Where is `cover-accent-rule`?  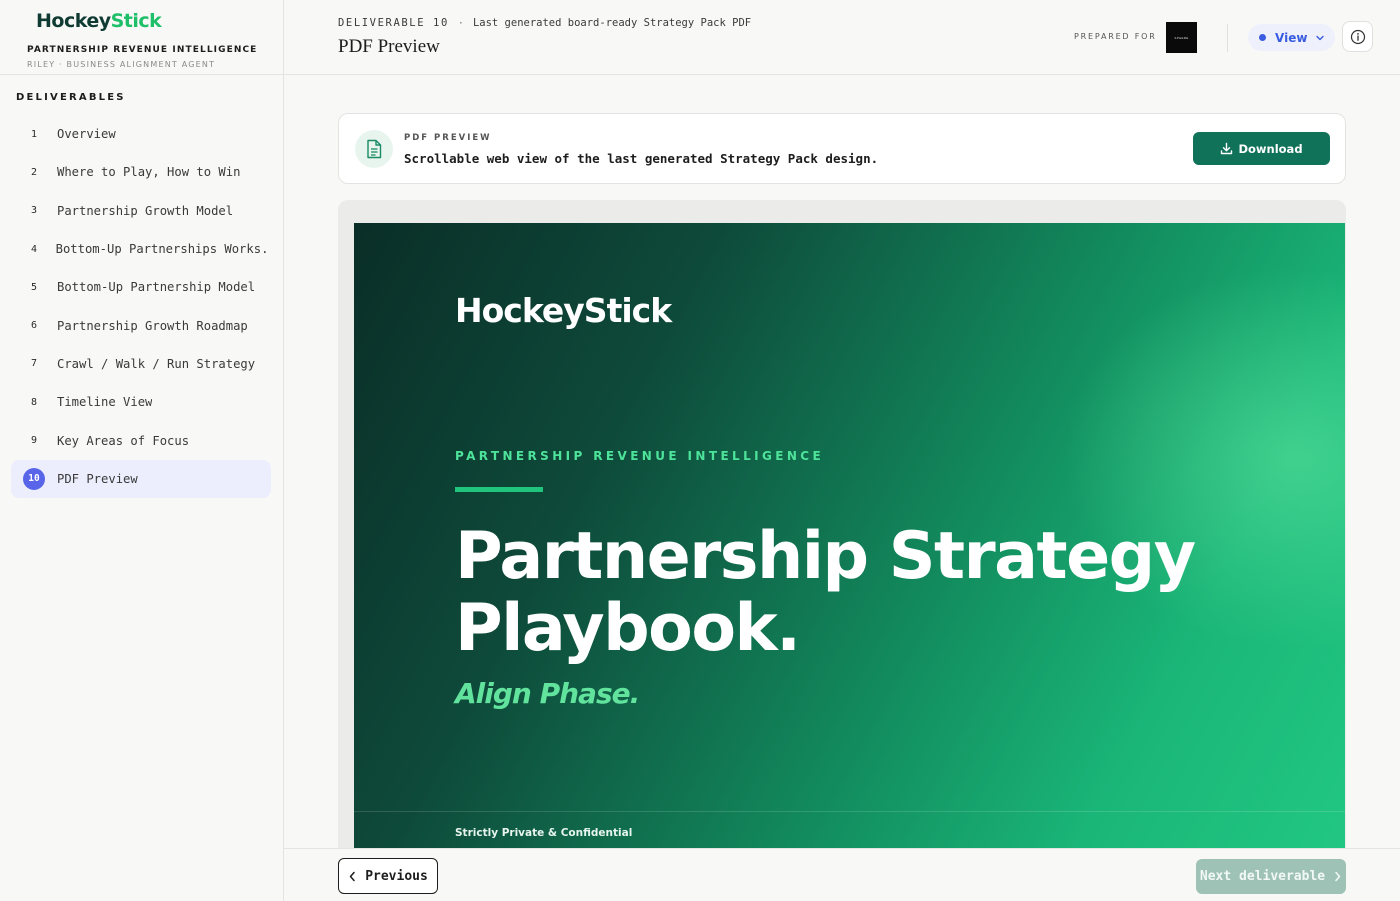 cover-accent-rule is located at coordinates (499, 489).